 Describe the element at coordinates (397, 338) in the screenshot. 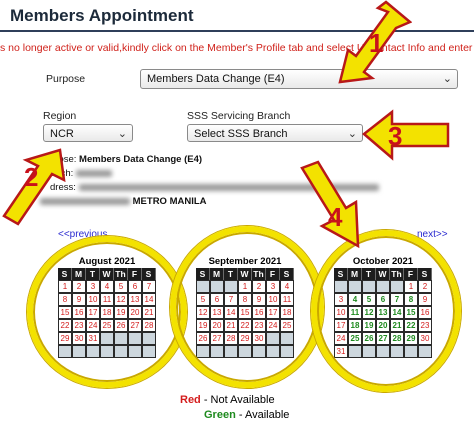

I see `calendar-day: 28` at that location.